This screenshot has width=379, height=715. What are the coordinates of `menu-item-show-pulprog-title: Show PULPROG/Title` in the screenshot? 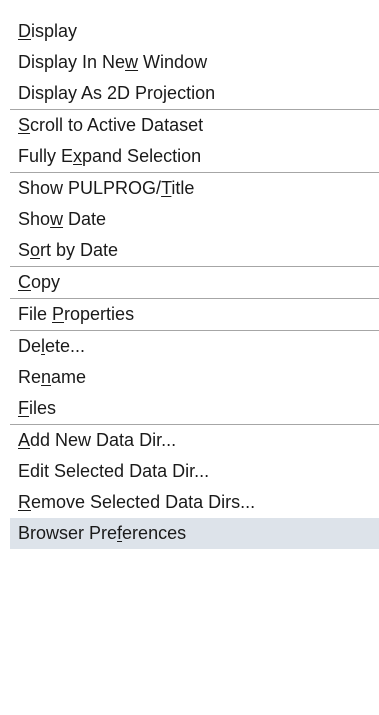 It's located at (194, 188).